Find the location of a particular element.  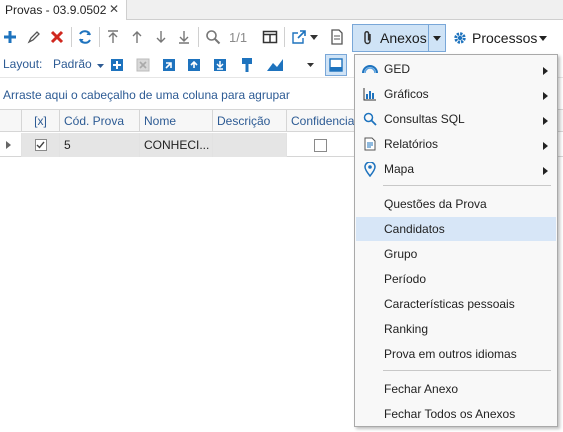

menu-label: Características pessoais is located at coordinates (449, 304).